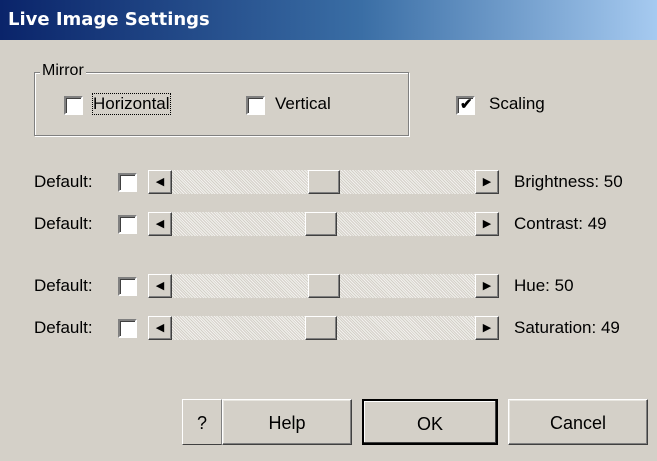 The image size is (657, 461). Describe the element at coordinates (127, 224) in the screenshot. I see `contrast-default-checkbox` at that location.